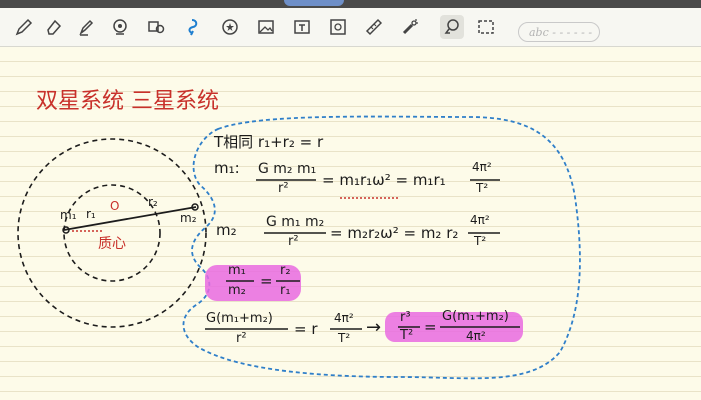 This screenshot has width=701, height=400. I want to click on status-bar, so click(350, 4).